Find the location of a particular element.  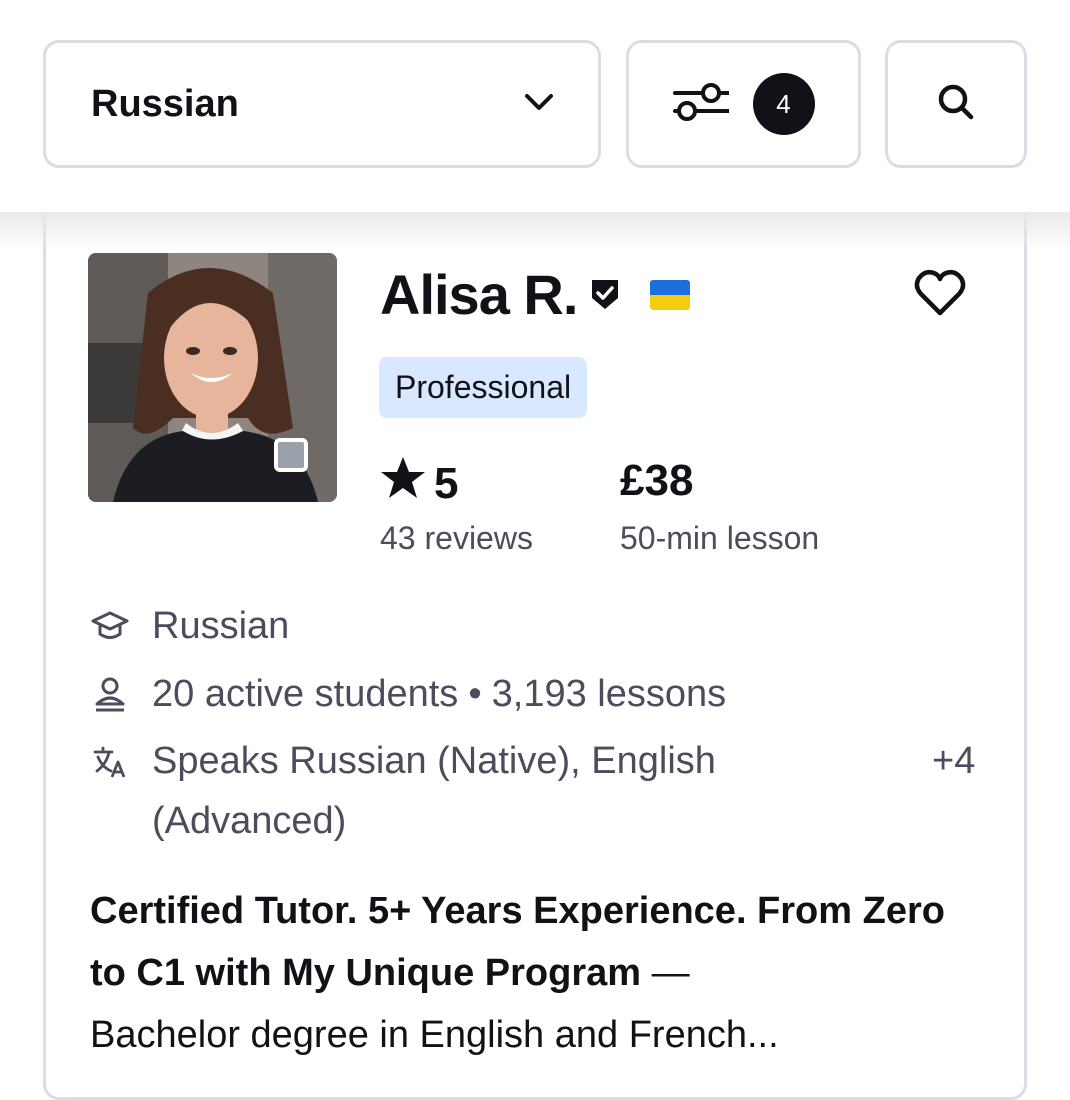

search-icon is located at coordinates (956, 104).